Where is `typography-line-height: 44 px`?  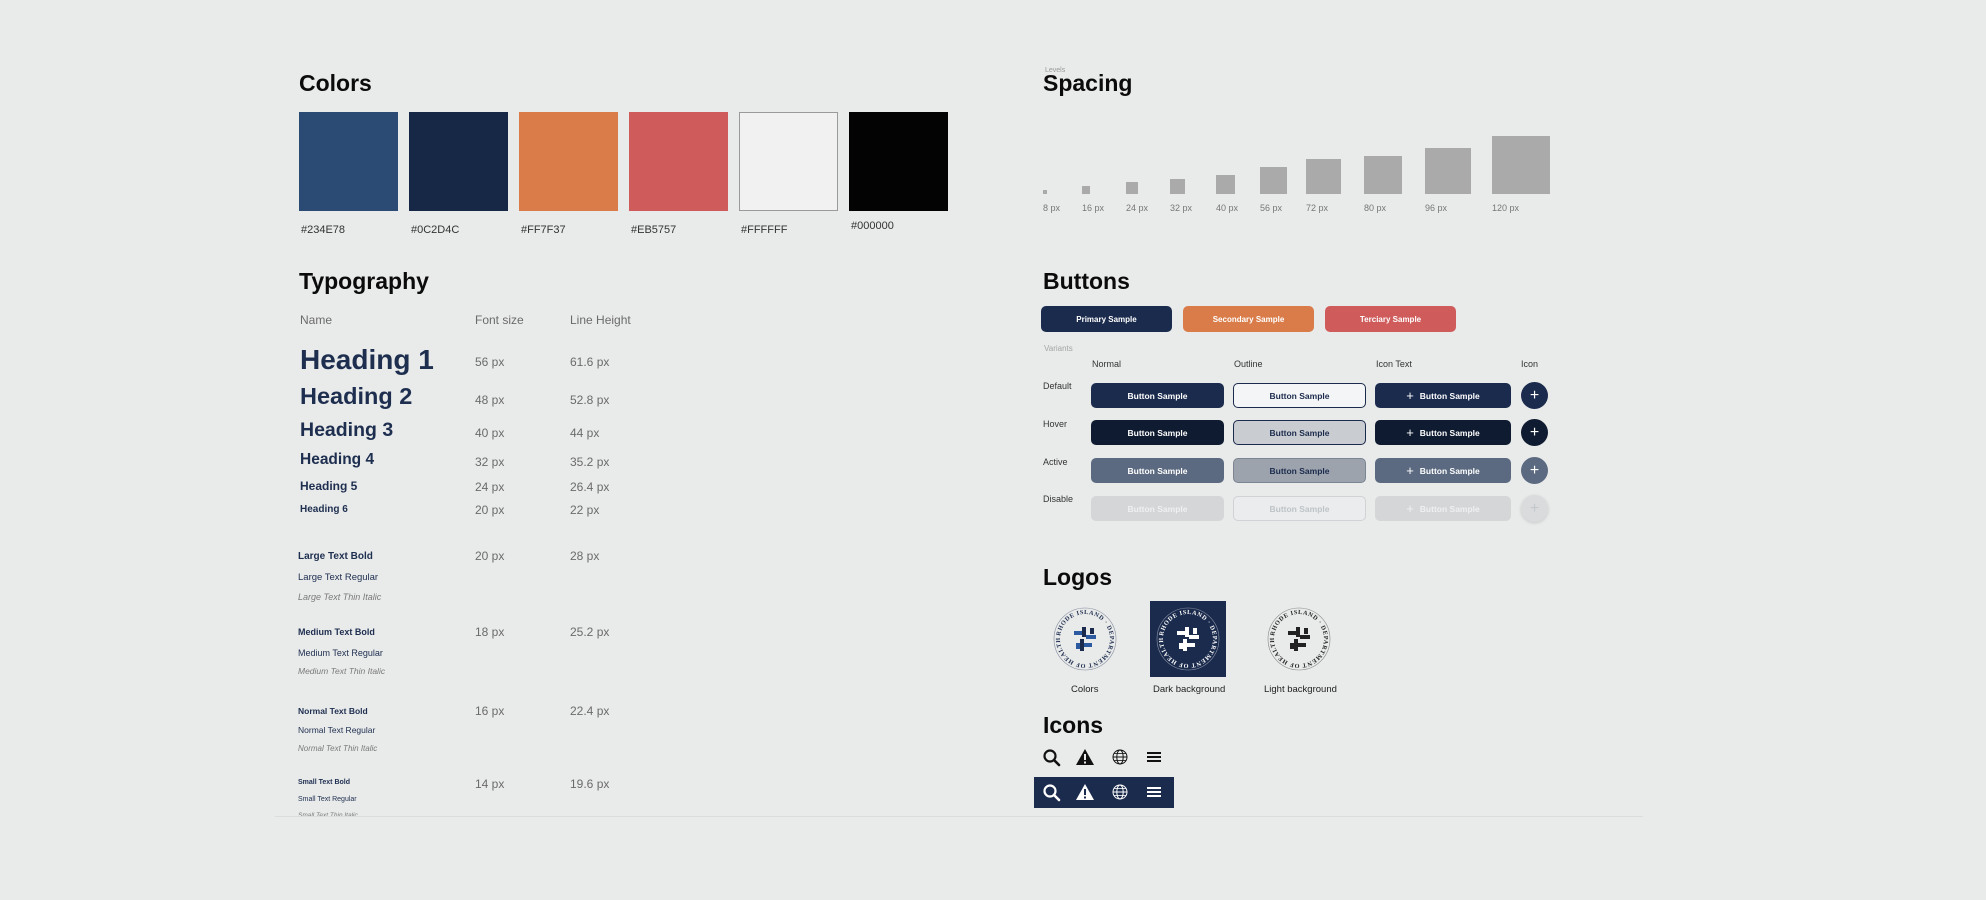 typography-line-height: 44 px is located at coordinates (585, 433).